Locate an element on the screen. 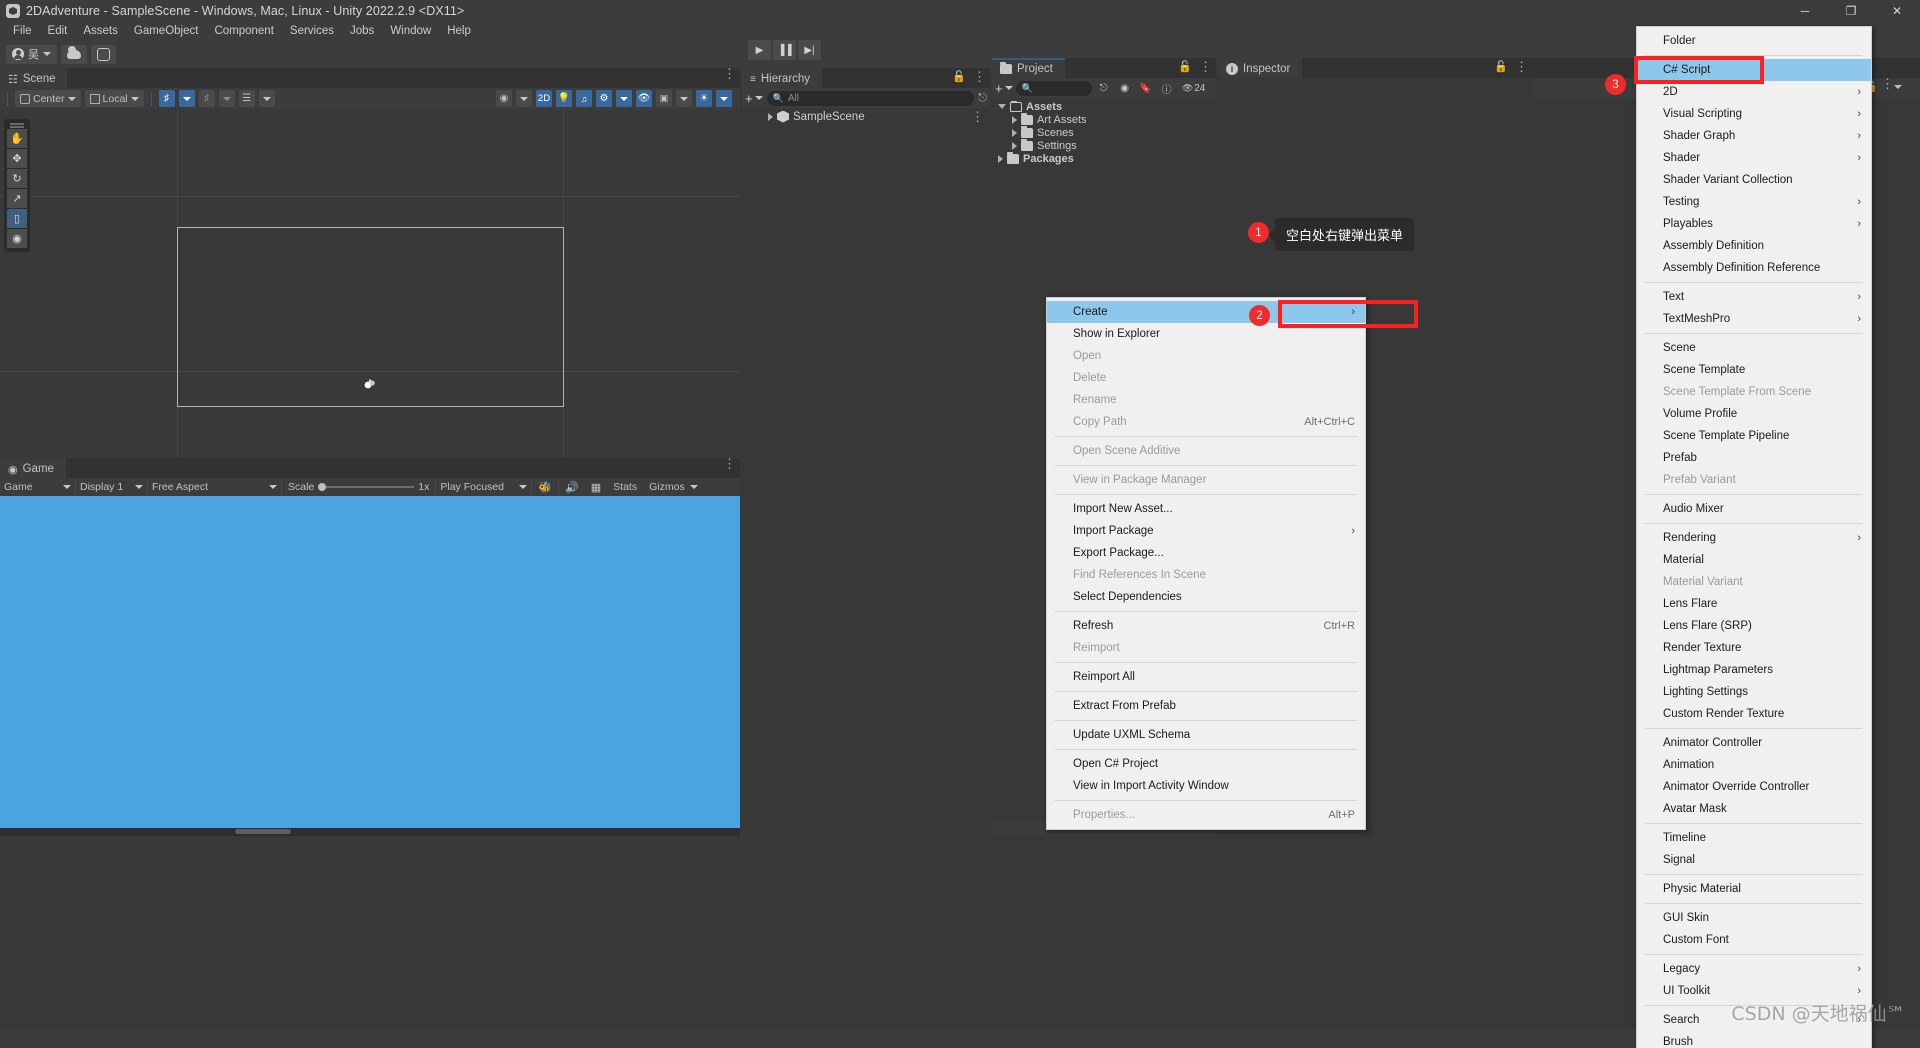 The height and width of the screenshot is (1048, 1920). create-gameobject-button: + is located at coordinates (754, 98).